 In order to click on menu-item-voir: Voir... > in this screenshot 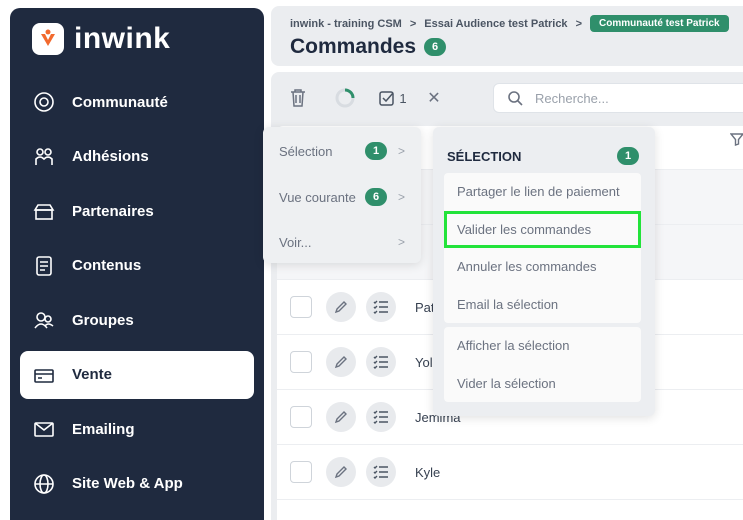, I will do `click(344, 242)`.